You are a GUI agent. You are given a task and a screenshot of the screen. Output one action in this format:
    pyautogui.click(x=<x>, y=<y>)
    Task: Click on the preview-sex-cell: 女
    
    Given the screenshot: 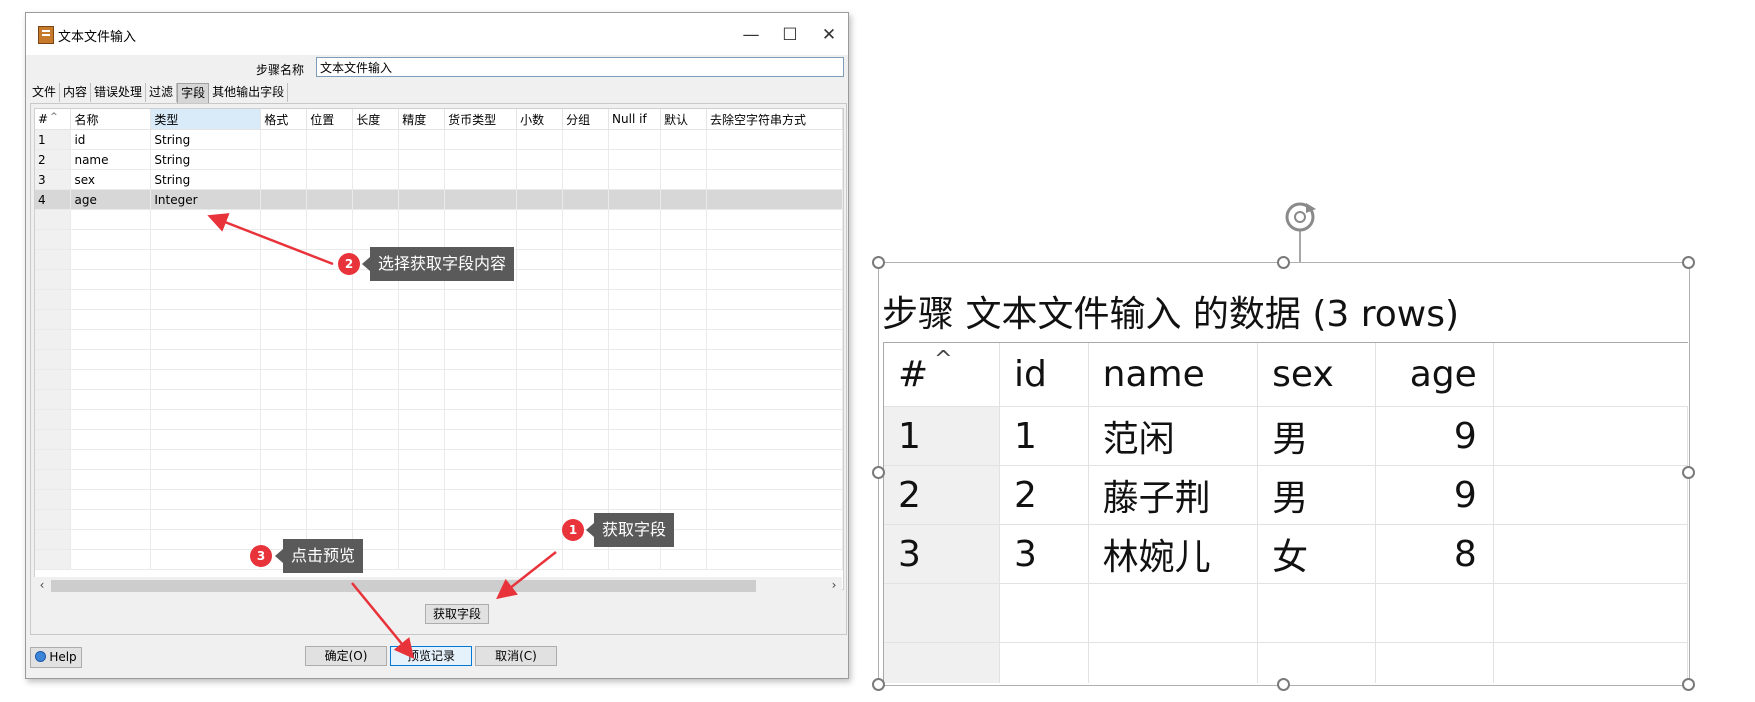 What is the action you would take?
    pyautogui.click(x=1316, y=554)
    